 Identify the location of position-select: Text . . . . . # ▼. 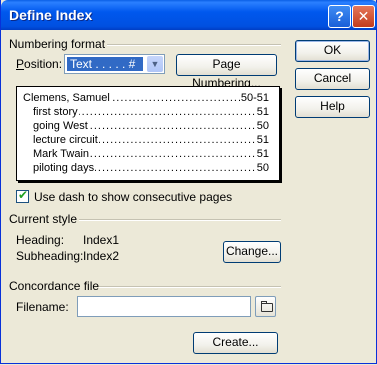
(114, 64).